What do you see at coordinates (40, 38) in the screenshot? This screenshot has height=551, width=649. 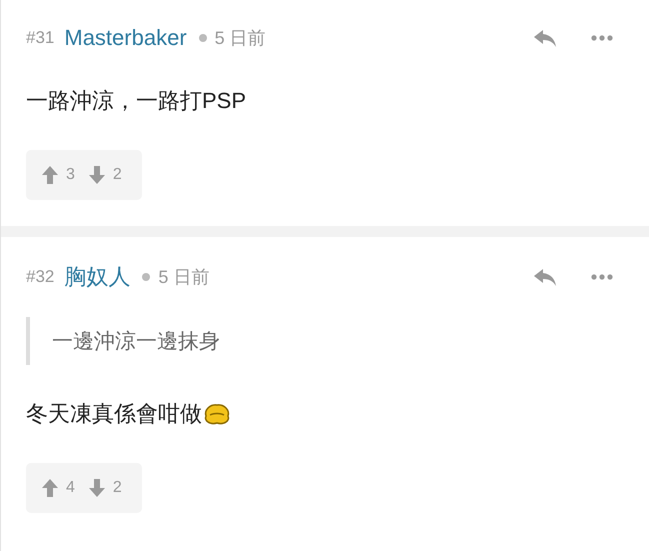 I see `post-number: #31` at bounding box center [40, 38].